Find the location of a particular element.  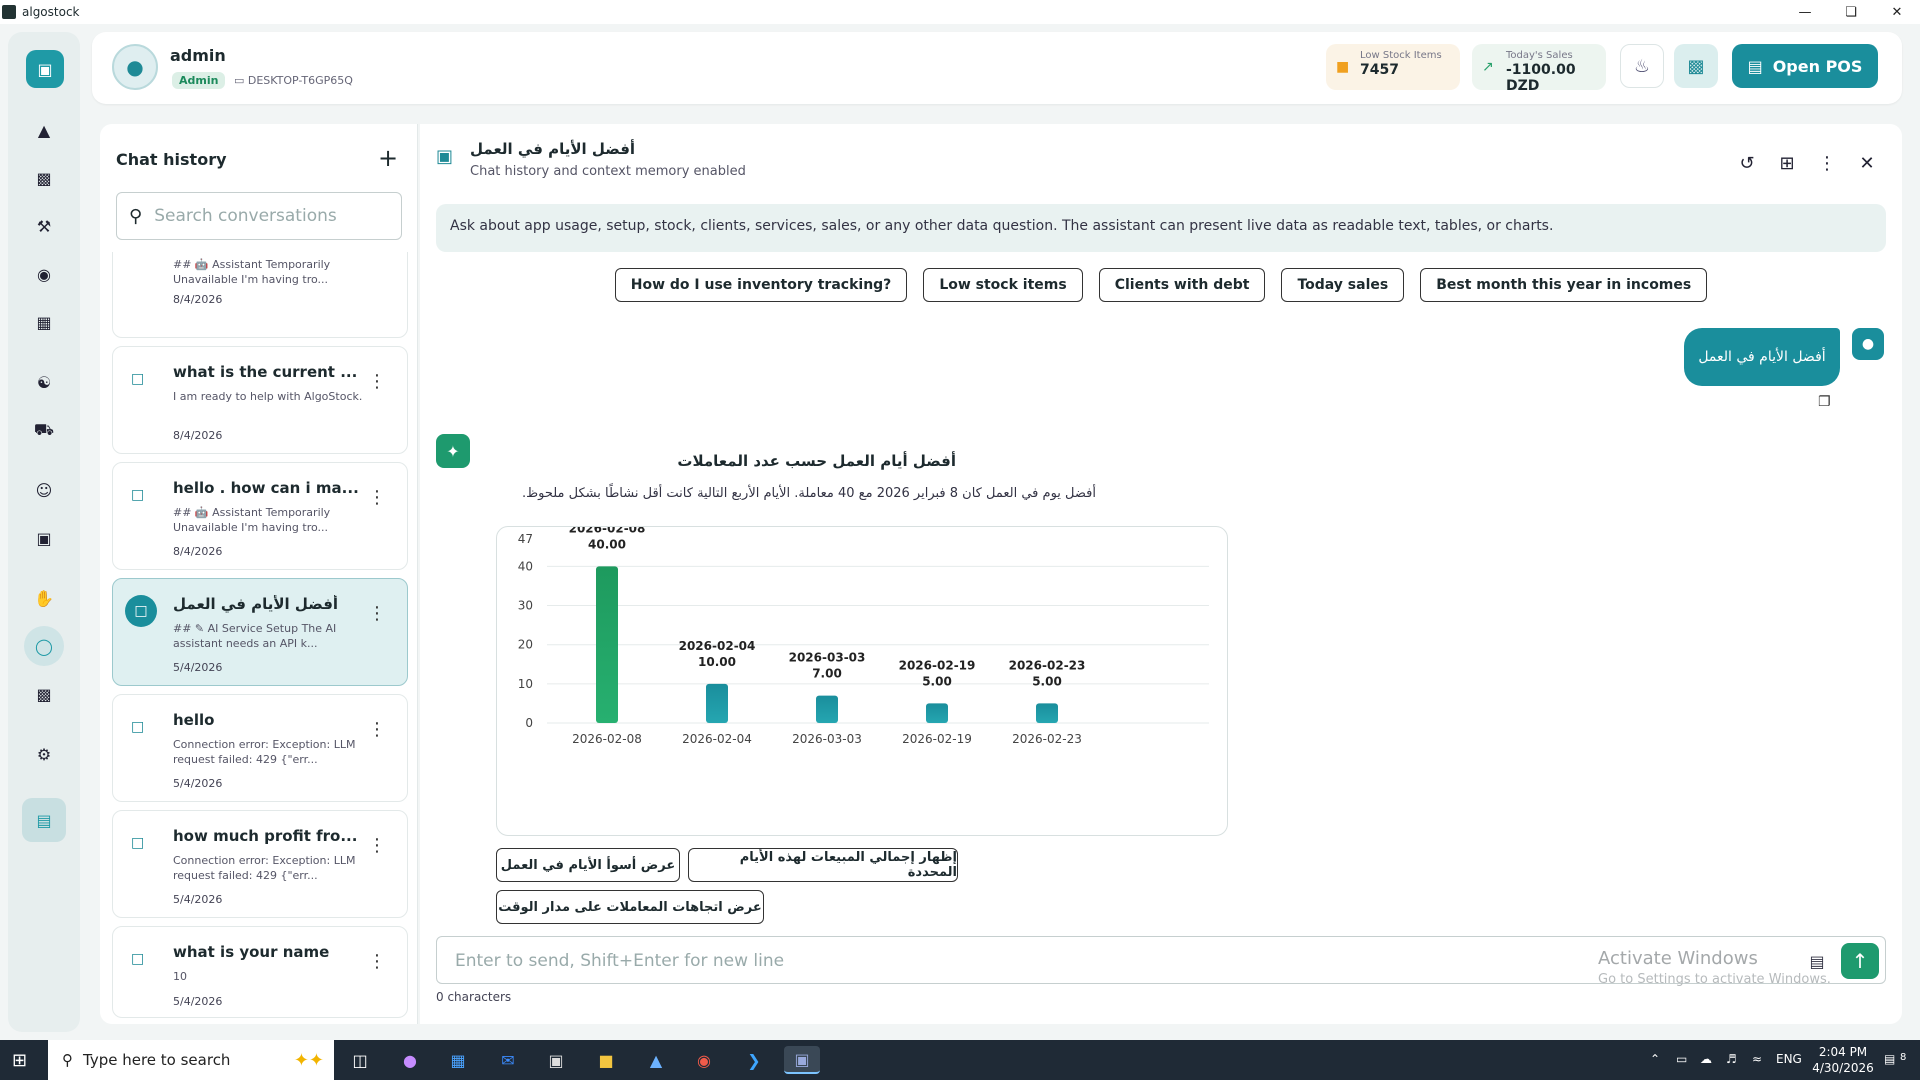

y-tick-label: 30 is located at coordinates (525, 606).